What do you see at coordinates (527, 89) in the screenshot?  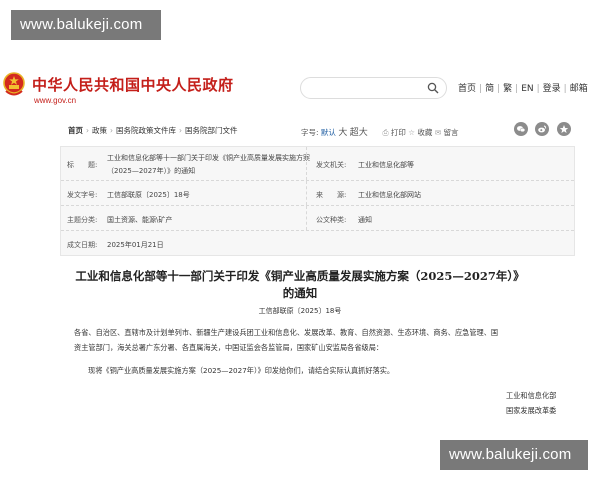 I see `nav-english: EN` at bounding box center [527, 89].